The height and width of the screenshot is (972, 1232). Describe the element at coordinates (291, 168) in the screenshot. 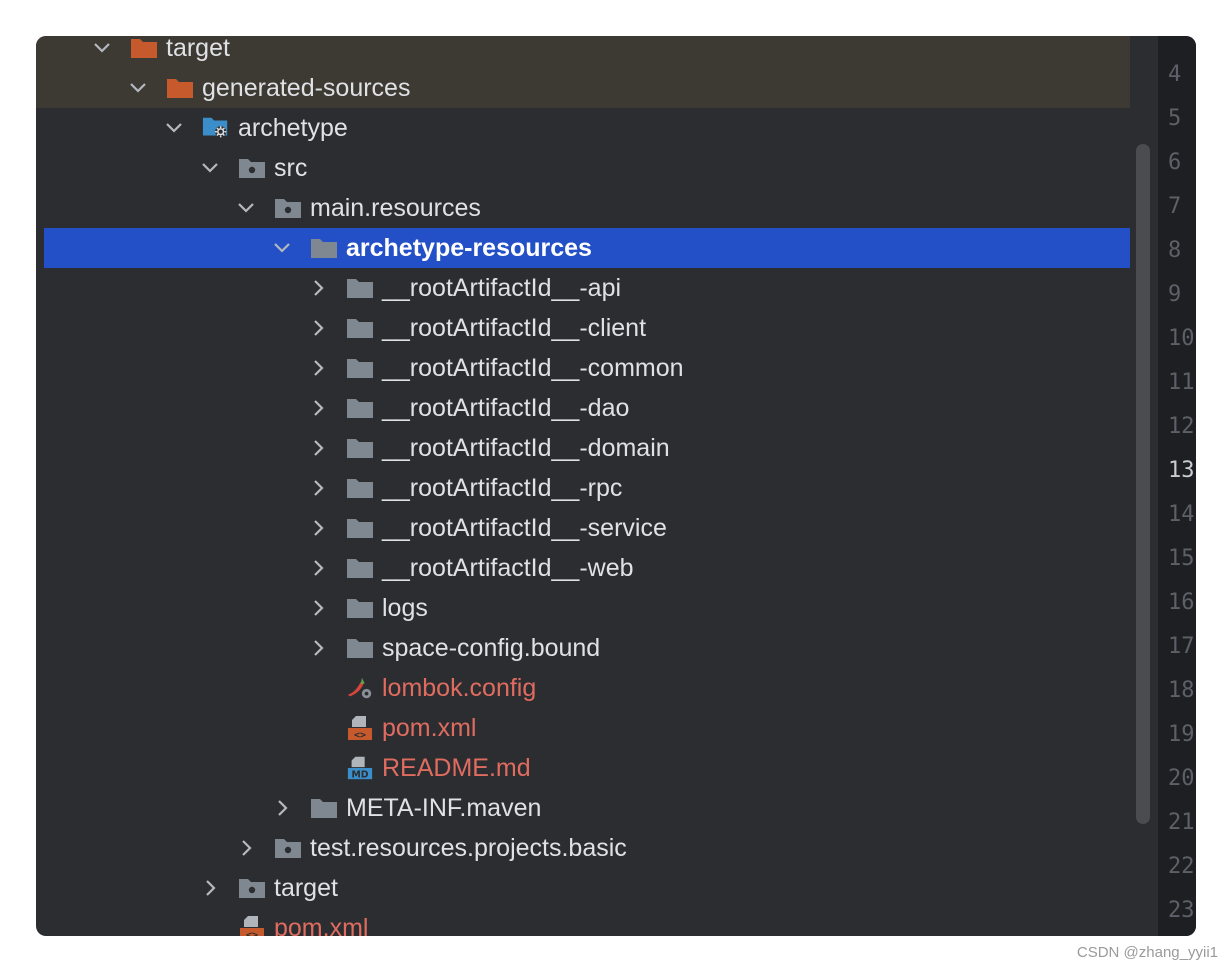

I see `tree-item-label: src` at that location.